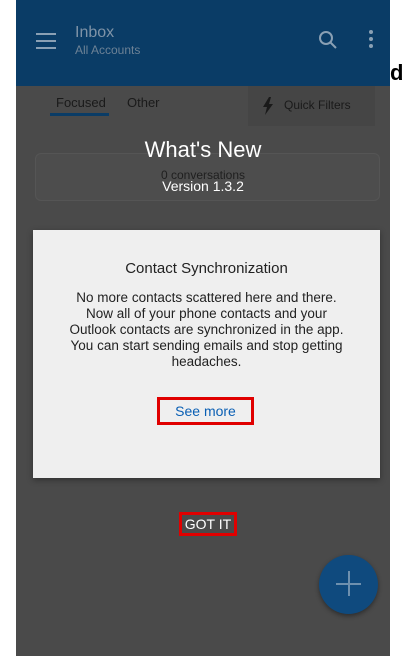  I want to click on account-subtitle: All Accounts, so click(108, 50).